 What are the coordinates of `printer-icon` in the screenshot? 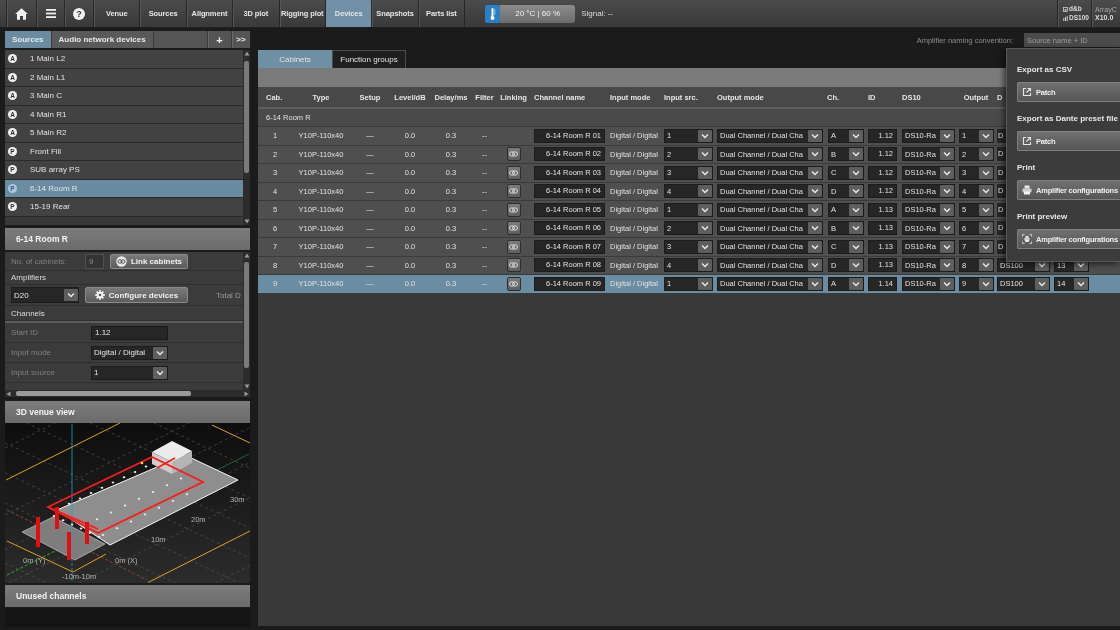 It's located at (1027, 190).